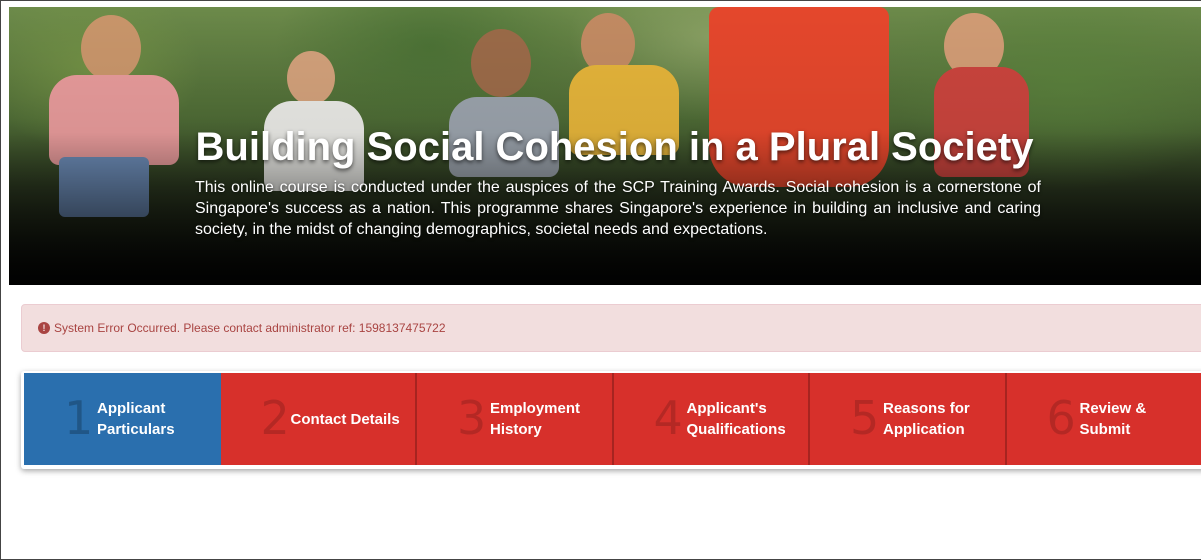 This screenshot has width=1201, height=560. Describe the element at coordinates (136, 419) in the screenshot. I see `step-label: Applicant Particulars` at that location.